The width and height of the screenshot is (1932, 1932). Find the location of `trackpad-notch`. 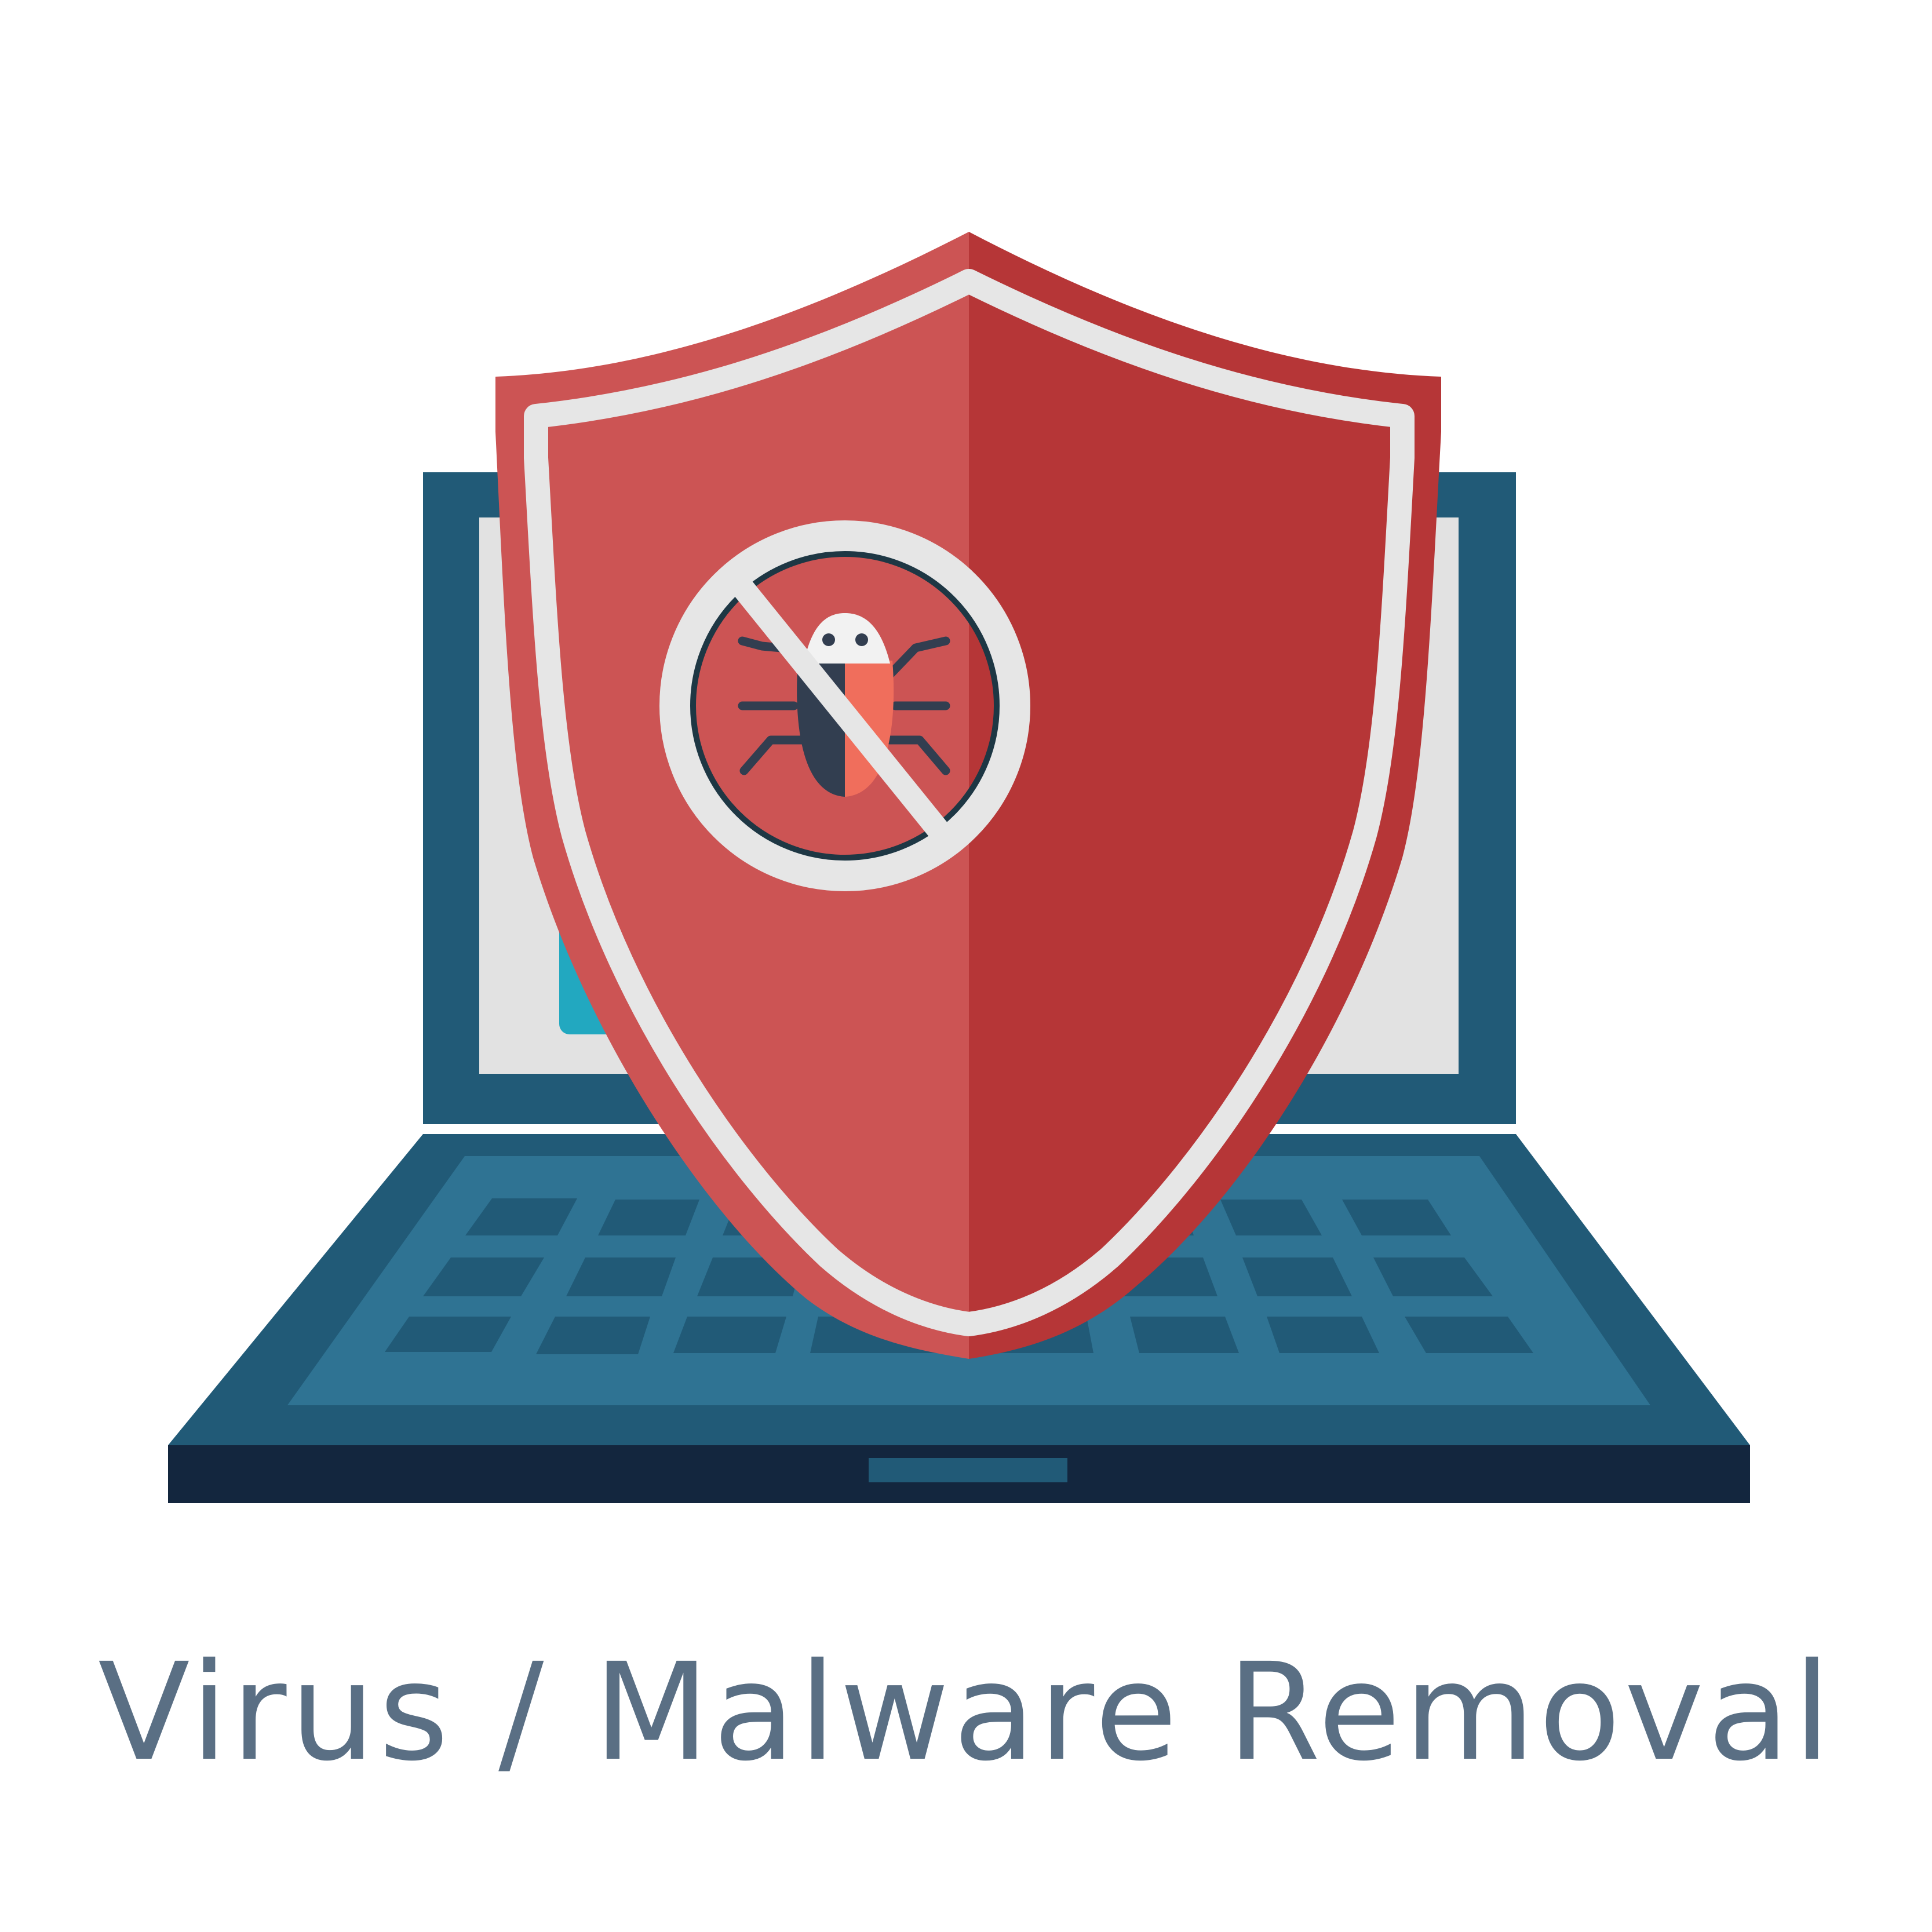

trackpad-notch is located at coordinates (968, 1470).